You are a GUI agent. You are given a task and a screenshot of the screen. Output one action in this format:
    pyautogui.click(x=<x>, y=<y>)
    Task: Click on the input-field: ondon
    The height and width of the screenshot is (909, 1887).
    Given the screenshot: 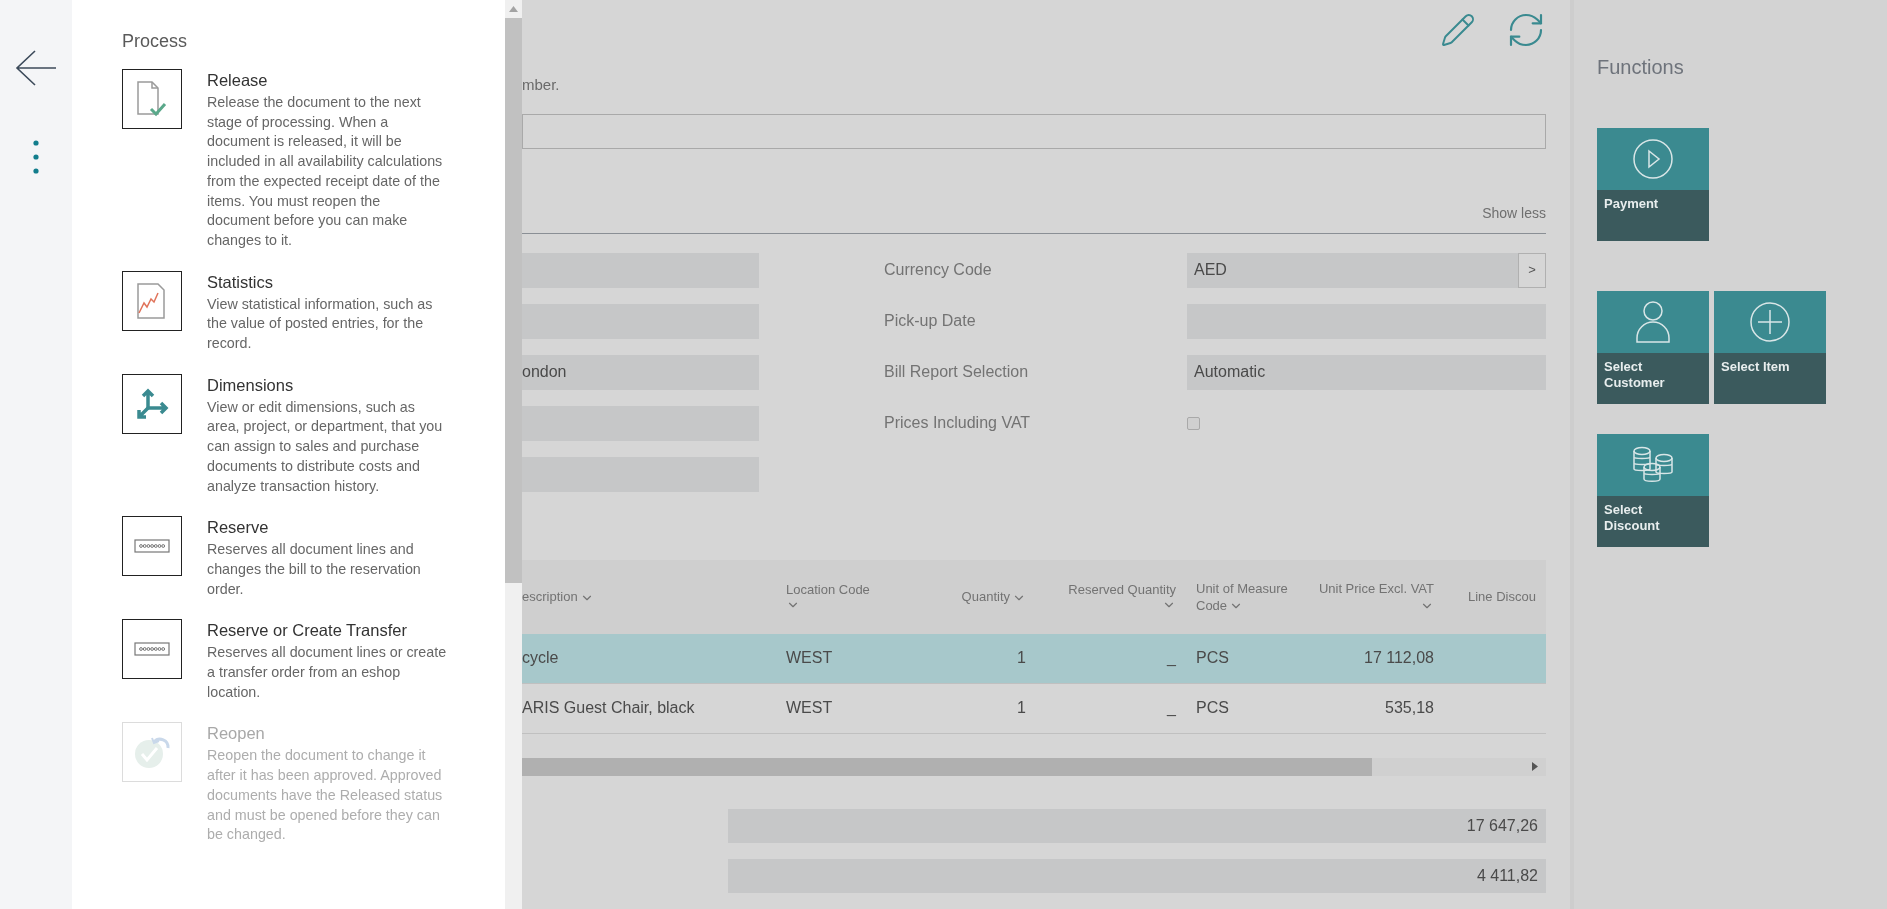 What is the action you would take?
    pyautogui.click(x=640, y=372)
    